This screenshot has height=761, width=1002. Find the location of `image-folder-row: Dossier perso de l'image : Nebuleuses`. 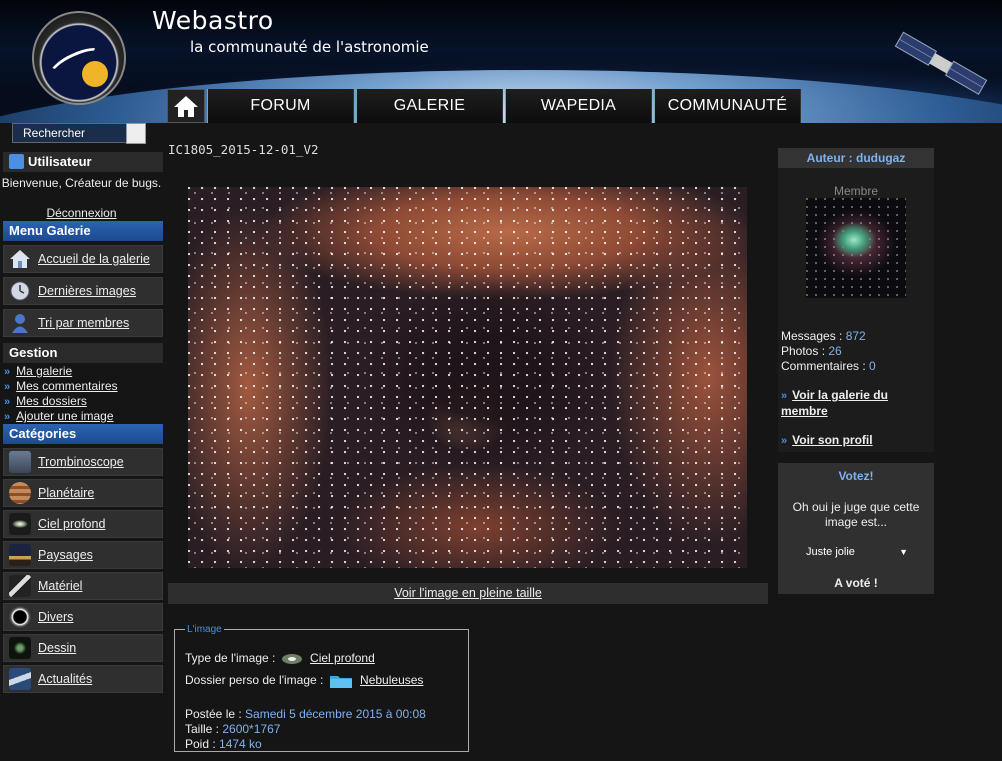

image-folder-row: Dossier perso de l'image : Nebuleuses is located at coordinates (304, 680).